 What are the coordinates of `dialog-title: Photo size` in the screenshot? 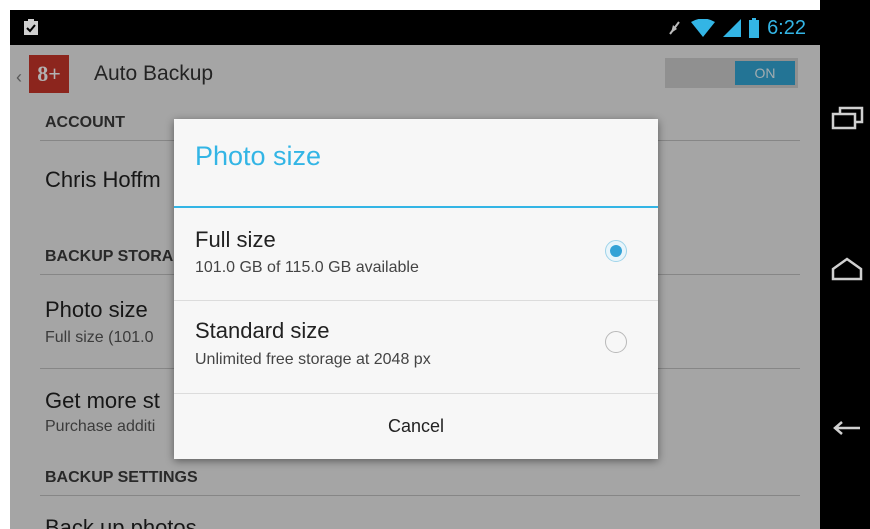 It's located at (258, 156).